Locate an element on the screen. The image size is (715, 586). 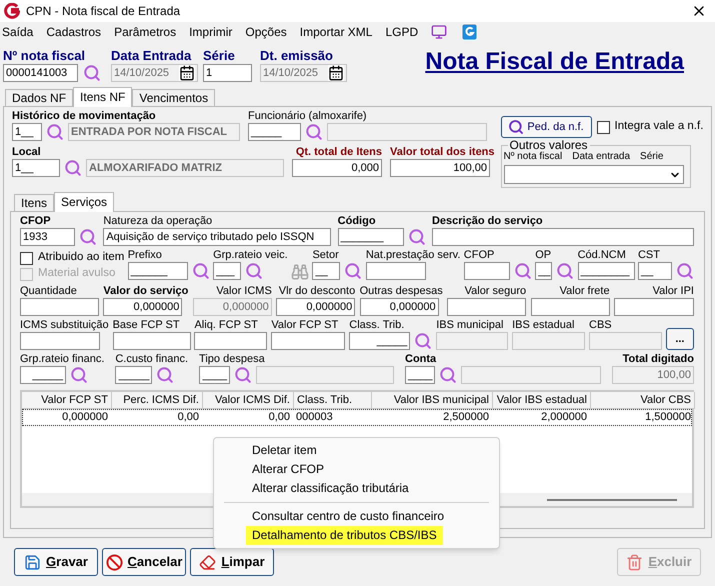
field-label: Cód.NCM is located at coordinates (602, 255).